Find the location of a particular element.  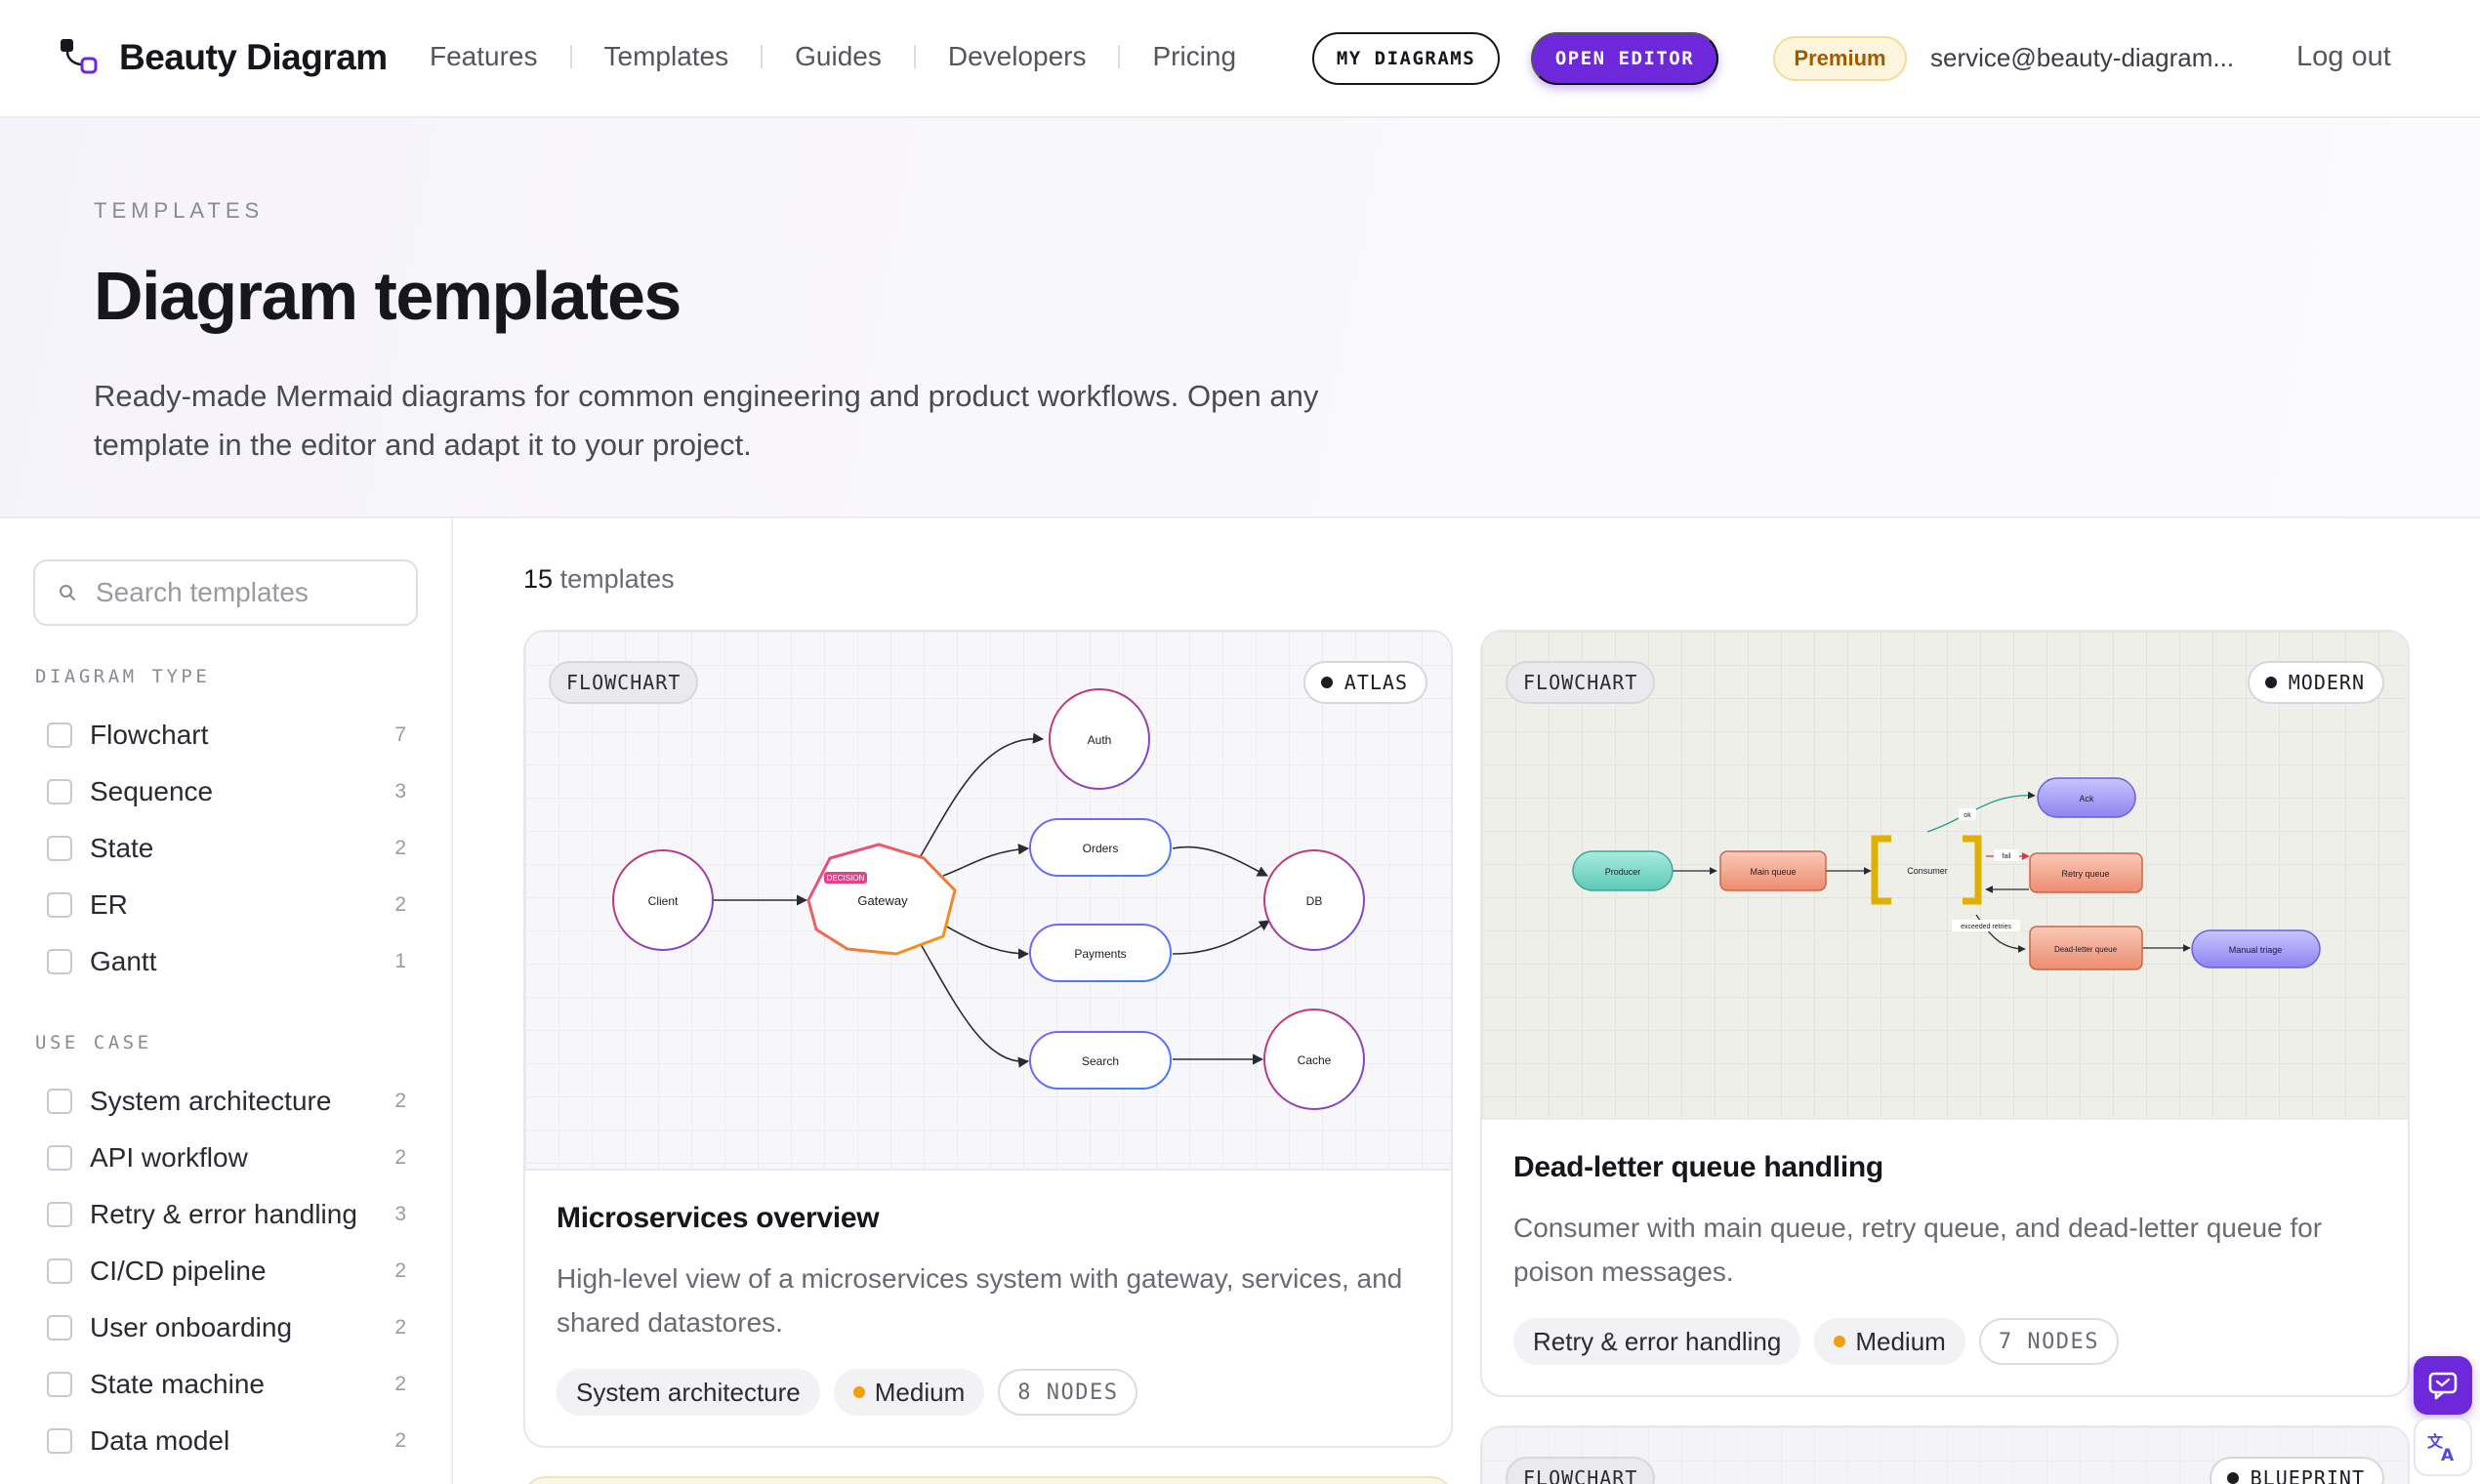

node-auth: Auth is located at coordinates (1099, 739).